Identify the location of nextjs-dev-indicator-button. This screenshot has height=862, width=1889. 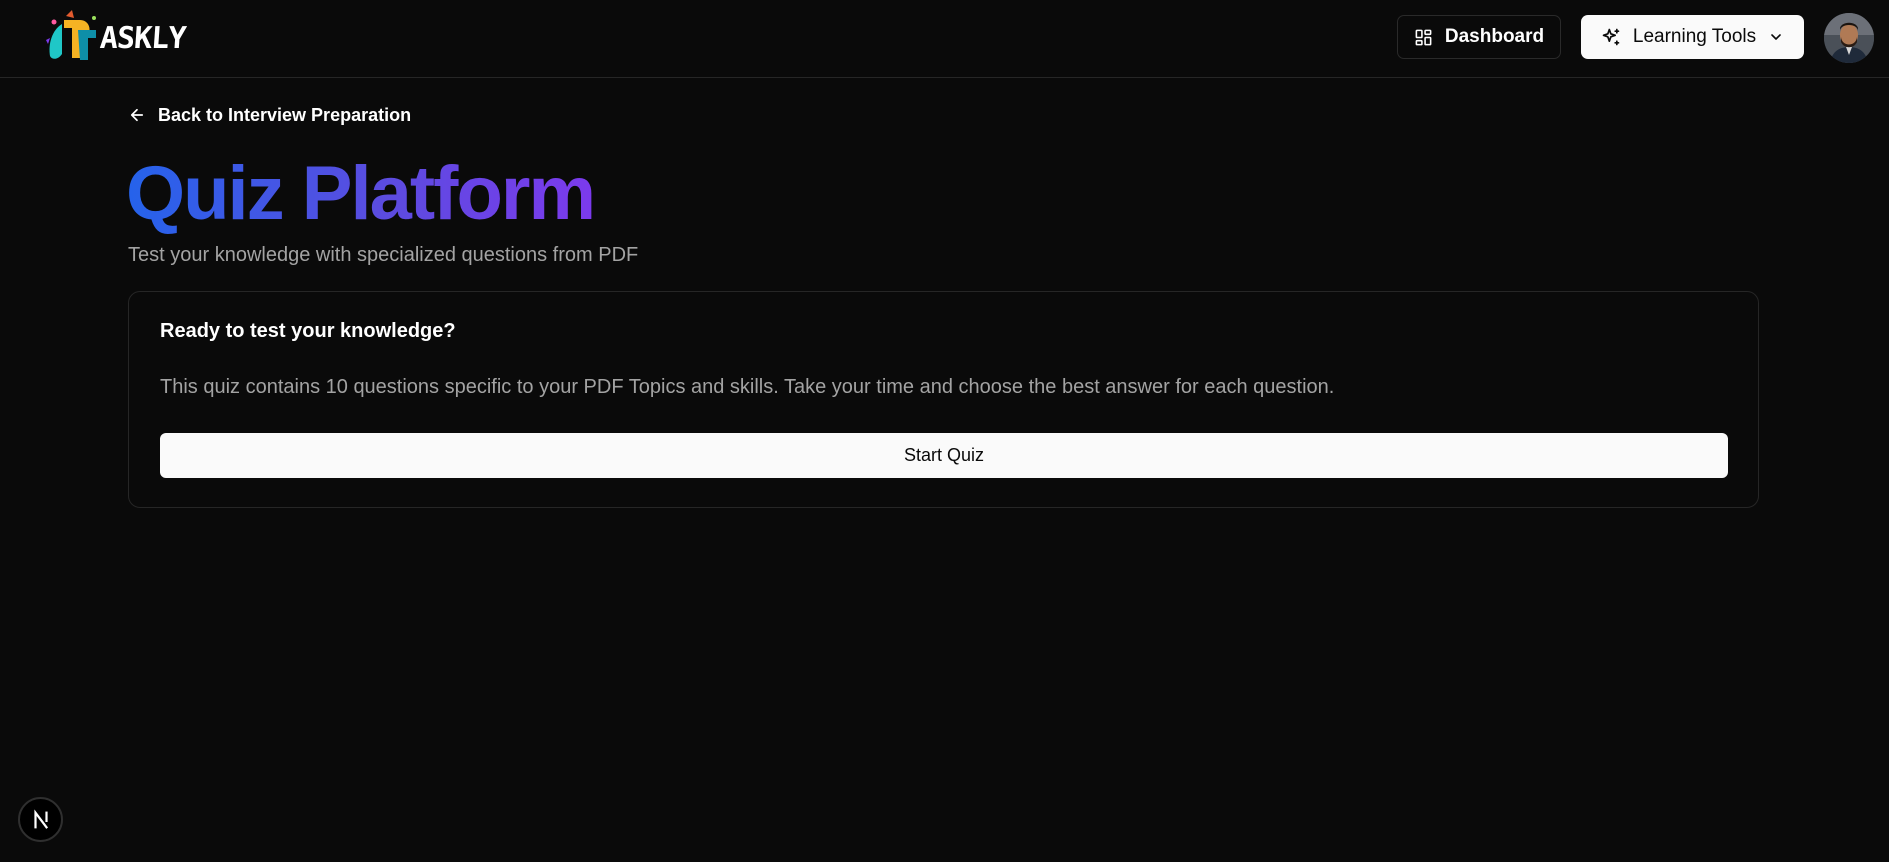
(40, 819).